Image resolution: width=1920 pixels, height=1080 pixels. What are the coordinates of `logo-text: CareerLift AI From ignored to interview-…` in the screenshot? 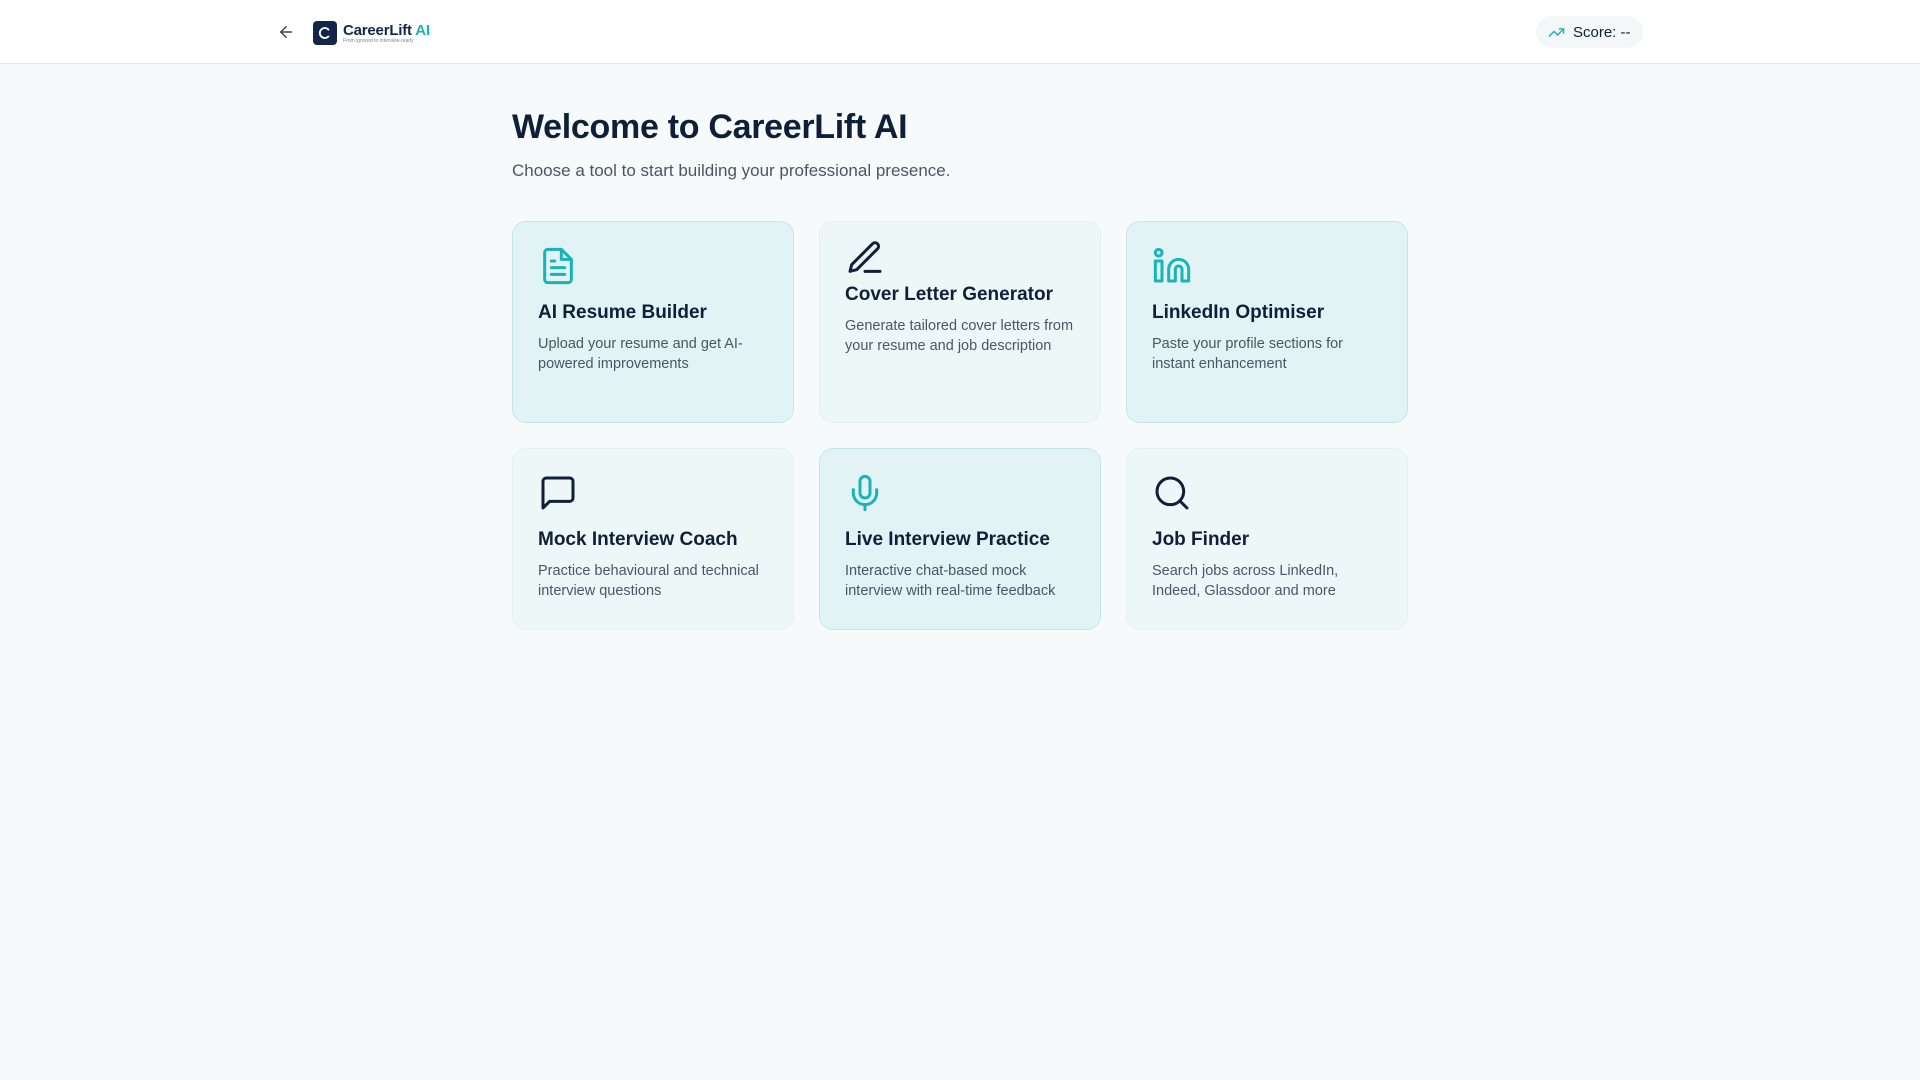 It's located at (386, 33).